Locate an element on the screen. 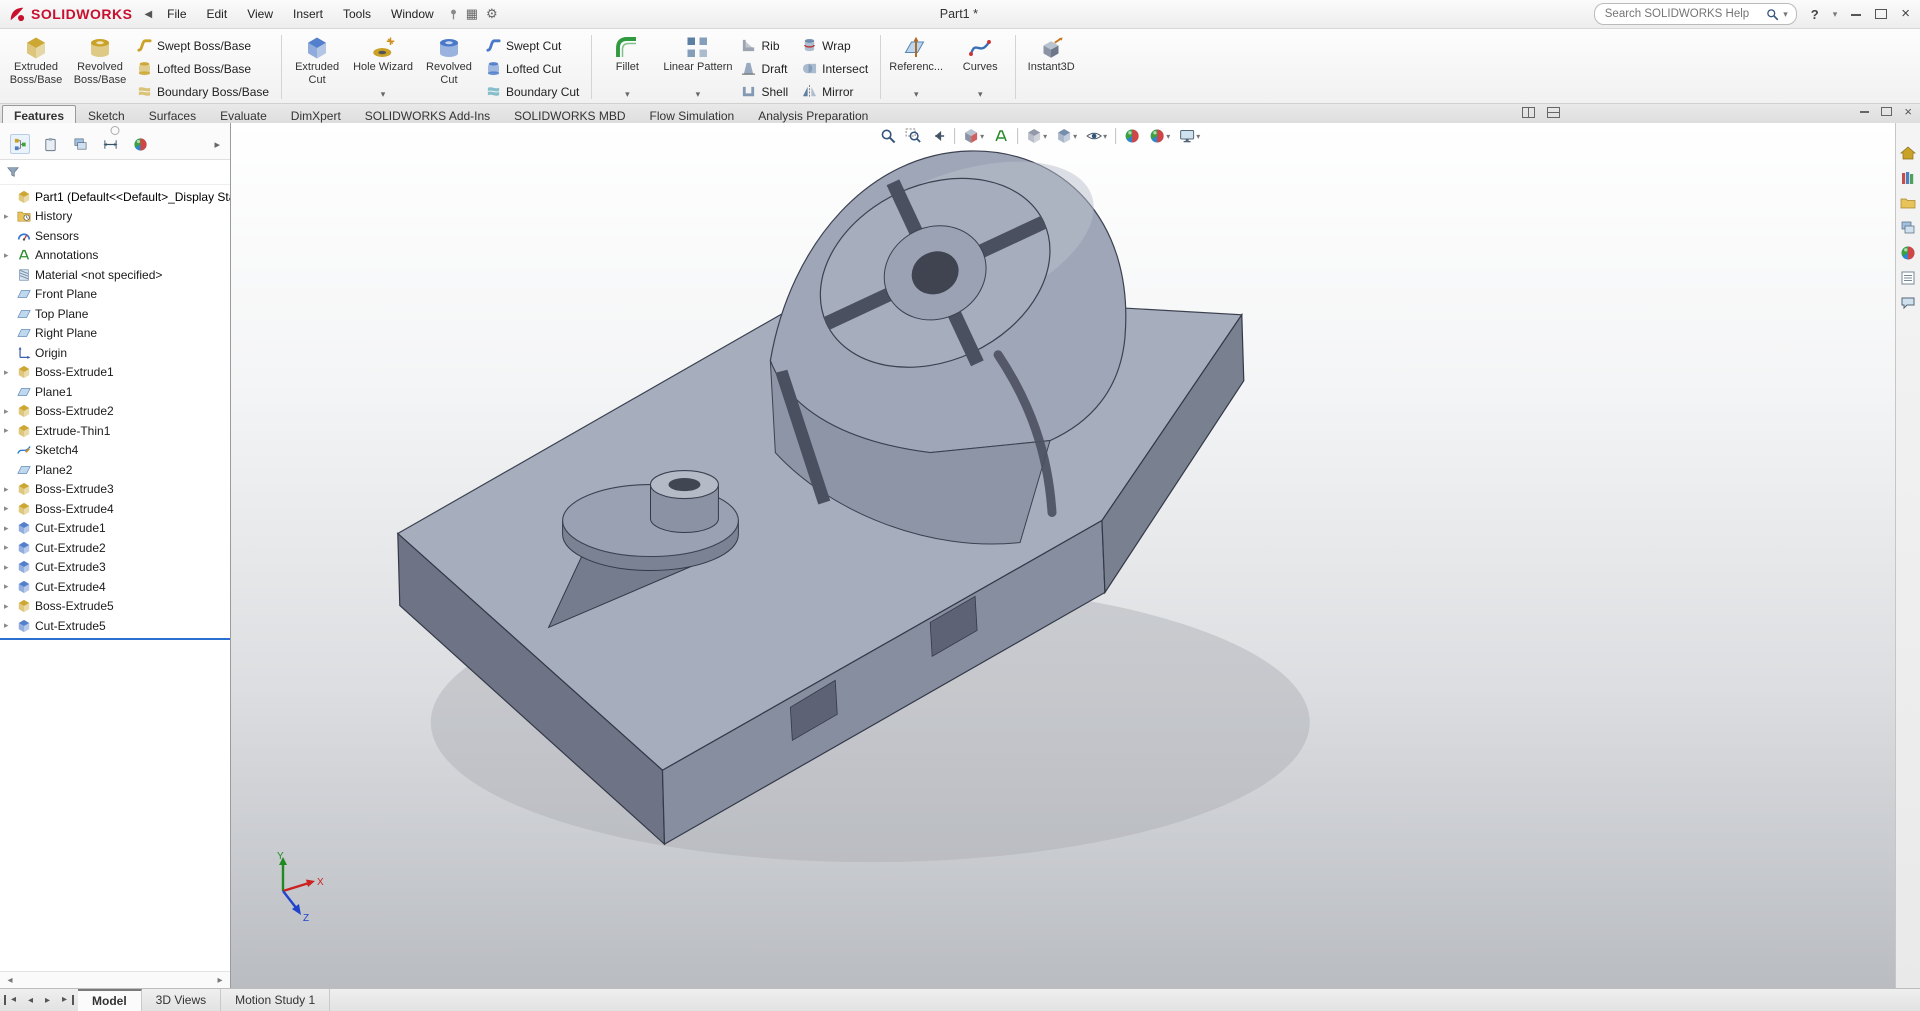 Image resolution: width=1920 pixels, height=1011 pixels. tab-model: Model is located at coordinates (110, 1000).